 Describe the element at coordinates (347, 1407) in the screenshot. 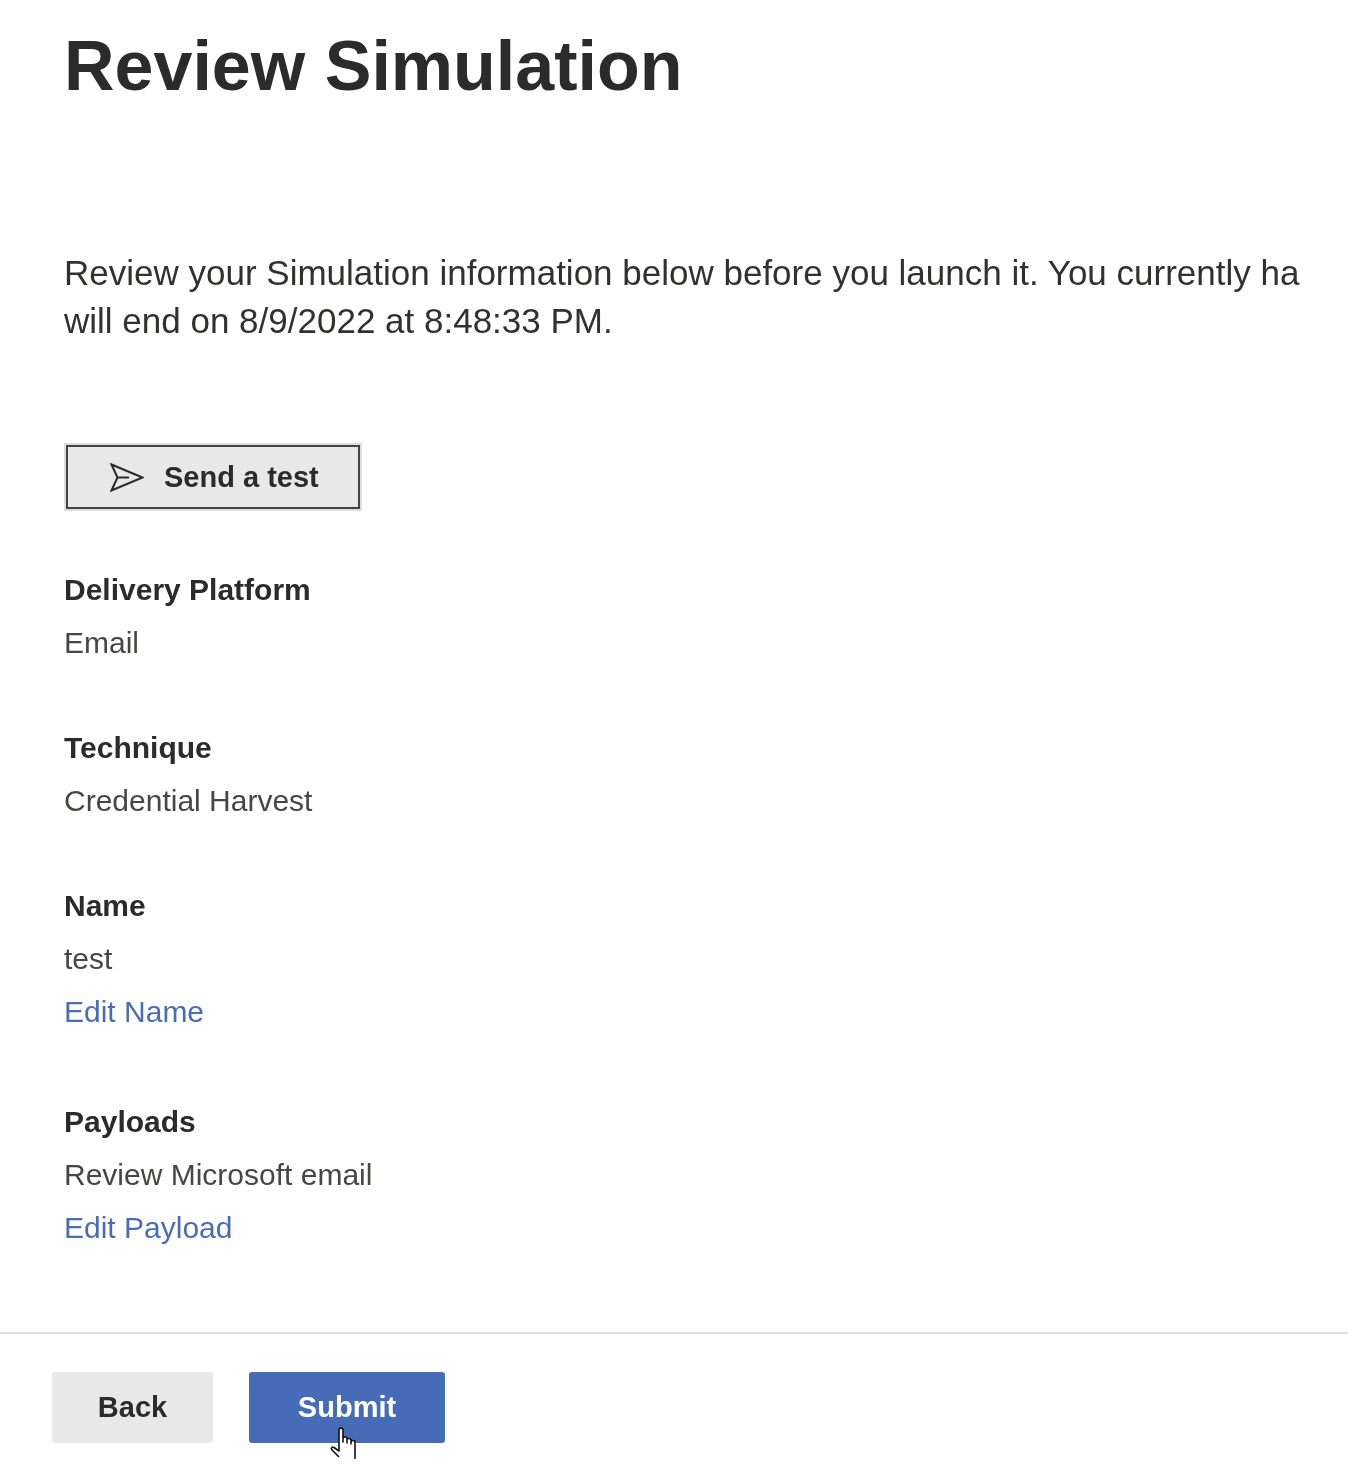

I see `submit-button: Submit` at that location.